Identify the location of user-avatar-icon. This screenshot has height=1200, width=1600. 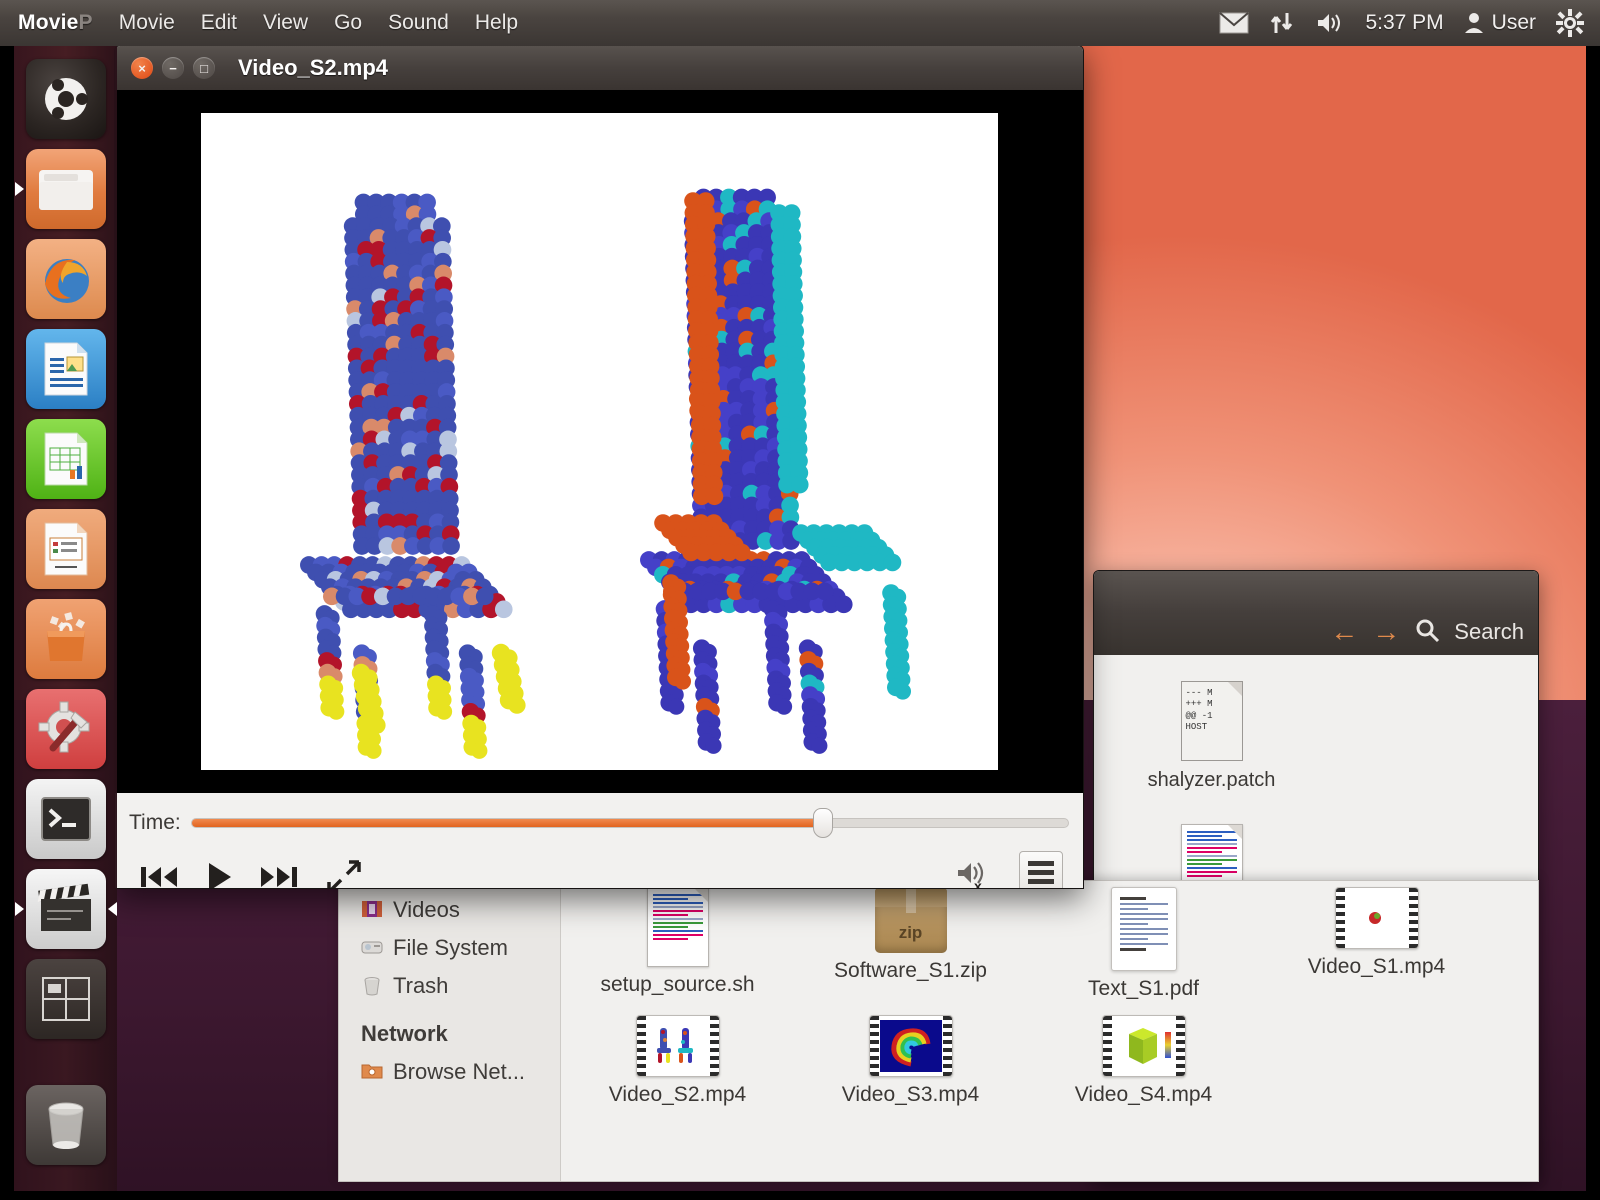
(1473, 23).